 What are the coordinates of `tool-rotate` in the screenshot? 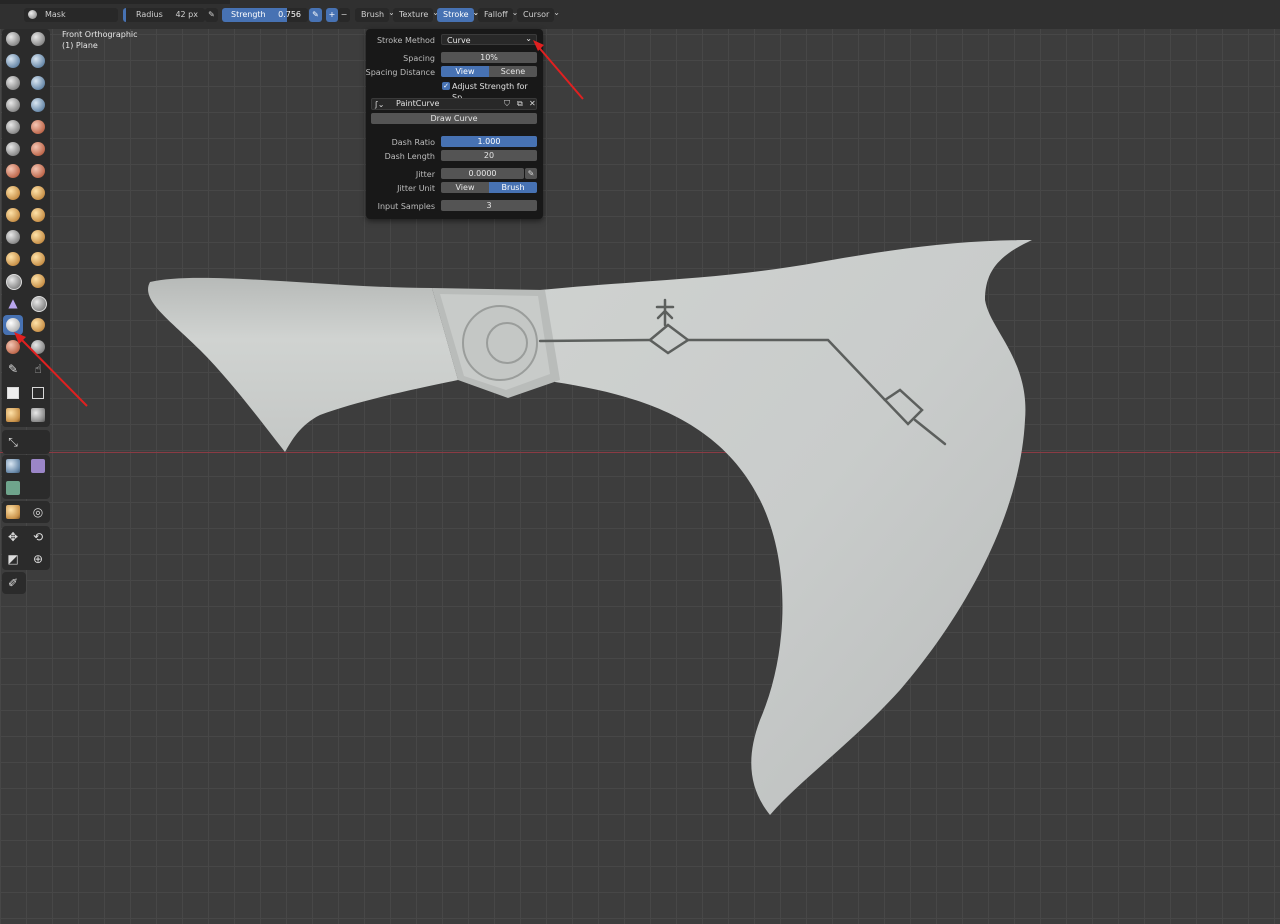 It's located at (38, 259).